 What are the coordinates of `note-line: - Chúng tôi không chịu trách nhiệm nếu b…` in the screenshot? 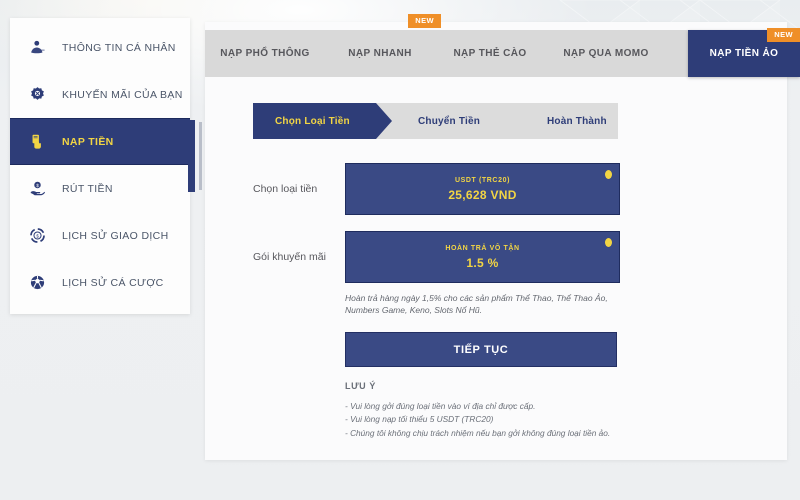 It's located at (478, 432).